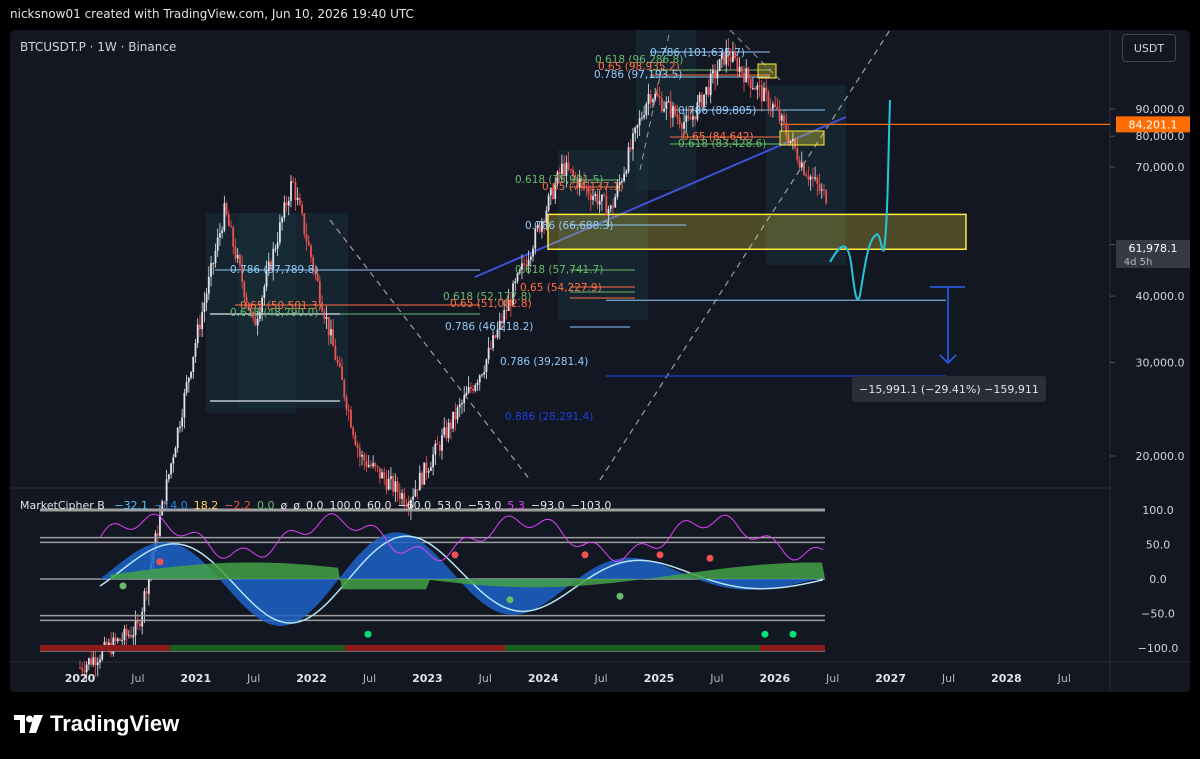  Describe the element at coordinates (569, 226) in the screenshot. I see `fib-level-label: 0.786 (66,688.3)` at that location.